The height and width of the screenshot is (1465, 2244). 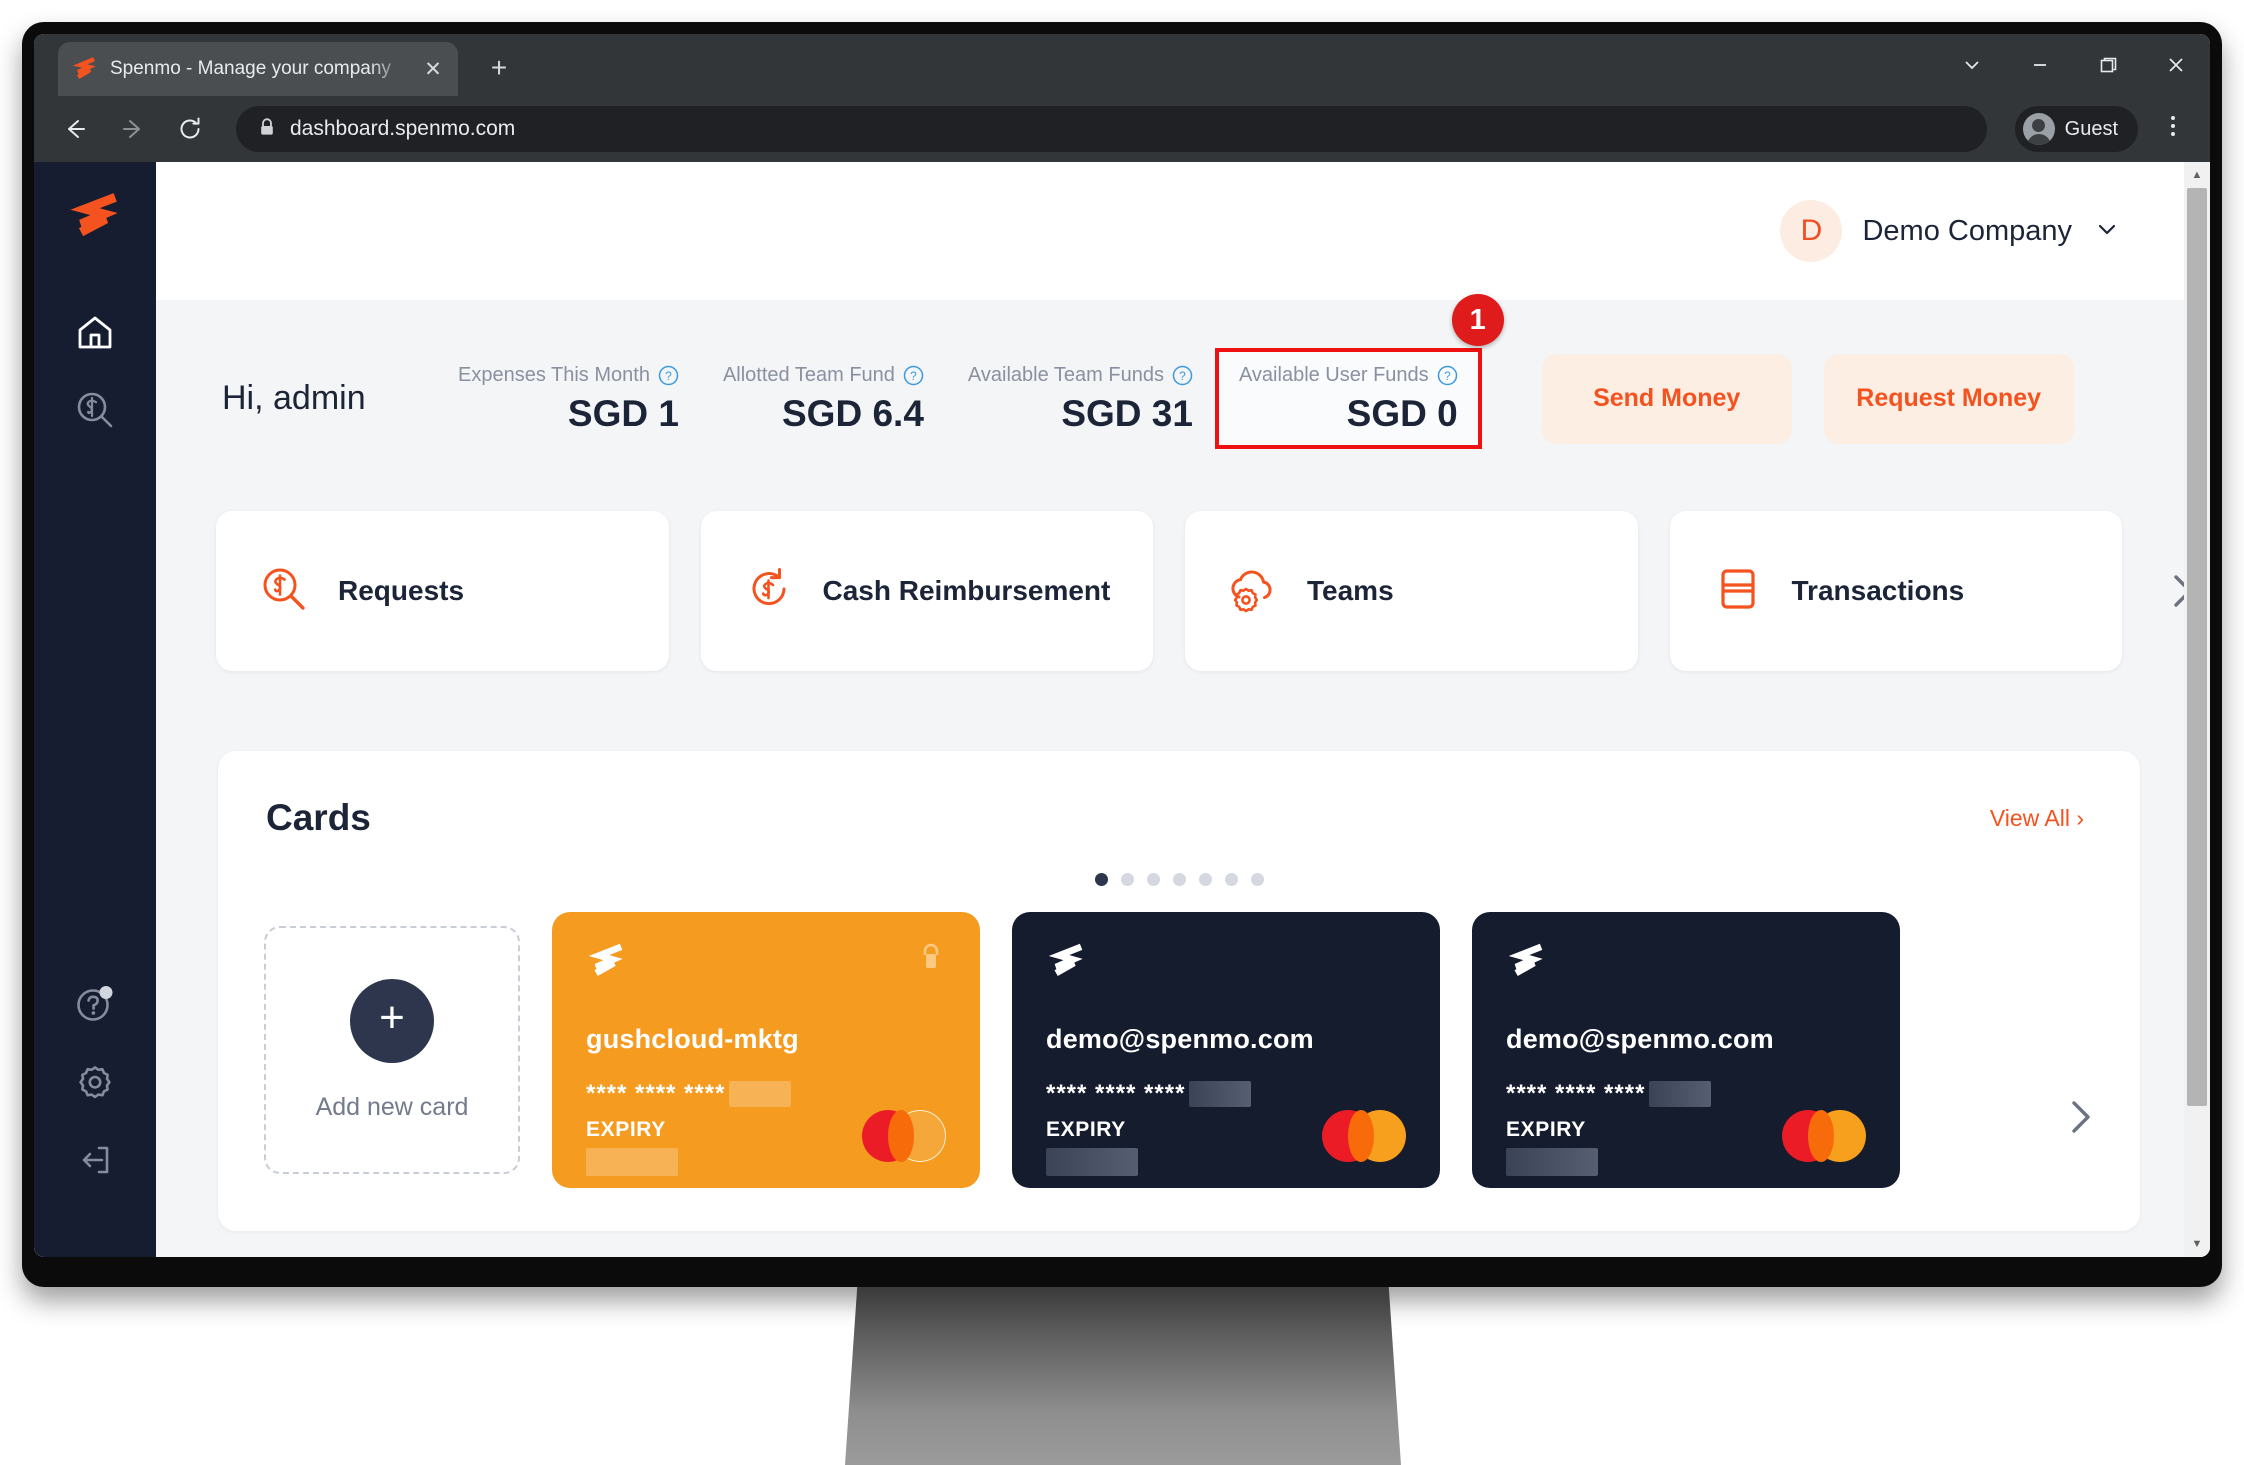 I want to click on lock-icon, so click(x=931, y=959).